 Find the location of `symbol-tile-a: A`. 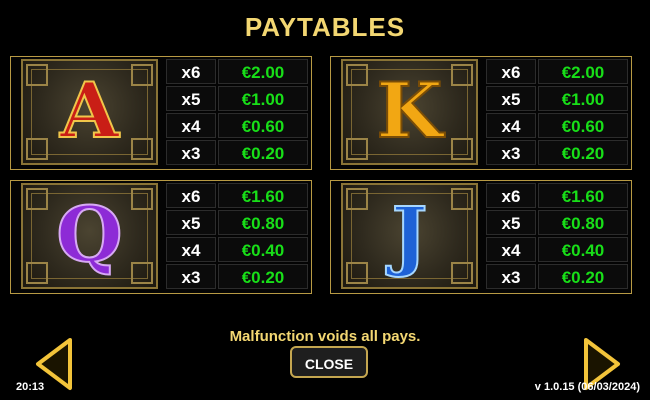

symbol-tile-a: A is located at coordinates (89, 112).